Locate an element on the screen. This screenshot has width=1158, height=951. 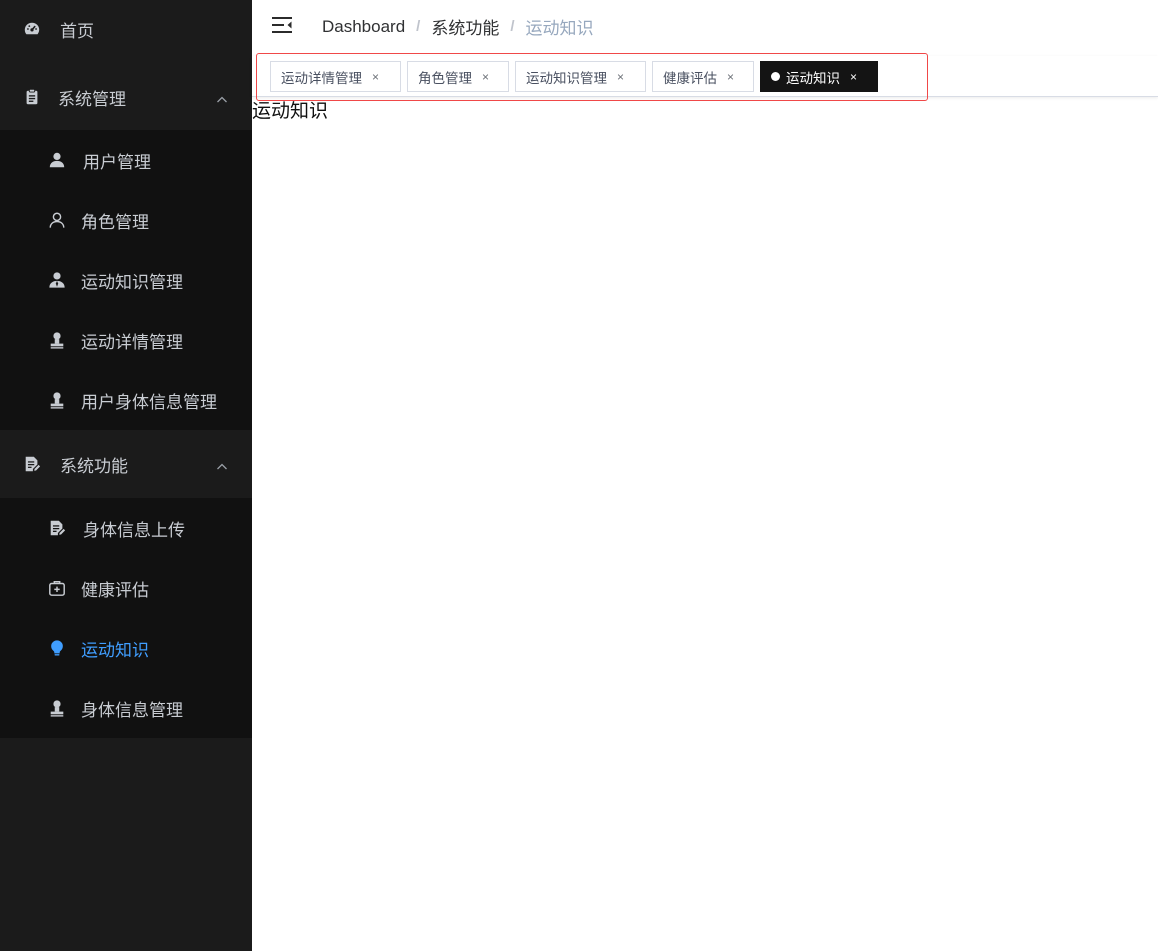
sidebar-item-label: 身体信息管理 is located at coordinates (132, 710).